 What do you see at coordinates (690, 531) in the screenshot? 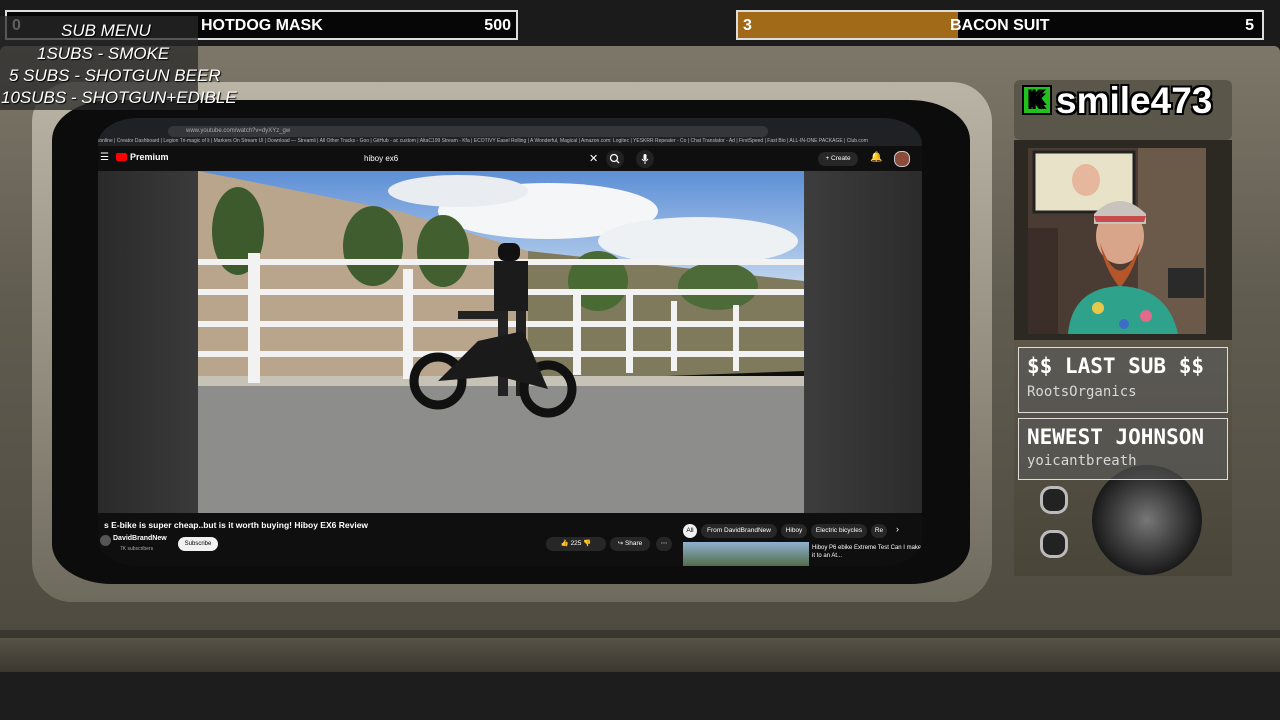
I see `chip-all: All` at bounding box center [690, 531].